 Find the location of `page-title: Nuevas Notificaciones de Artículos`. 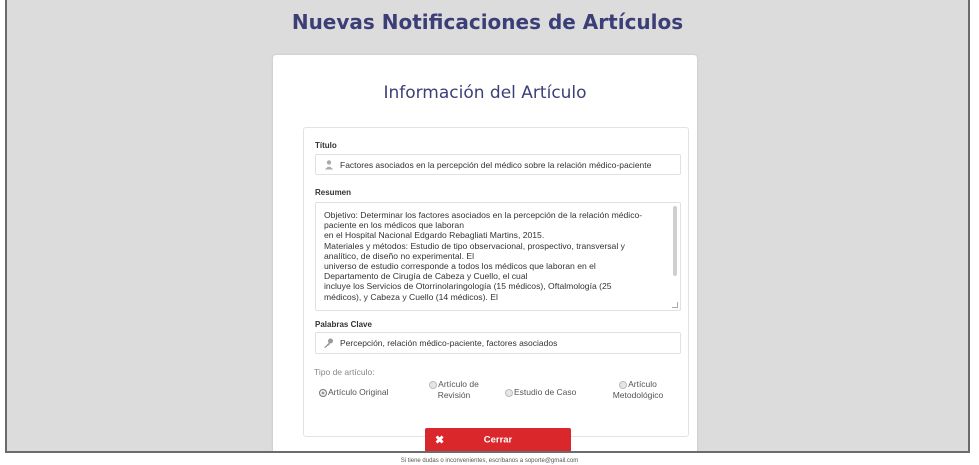

page-title: Nuevas Notificaciones de Artículos is located at coordinates (487, 22).